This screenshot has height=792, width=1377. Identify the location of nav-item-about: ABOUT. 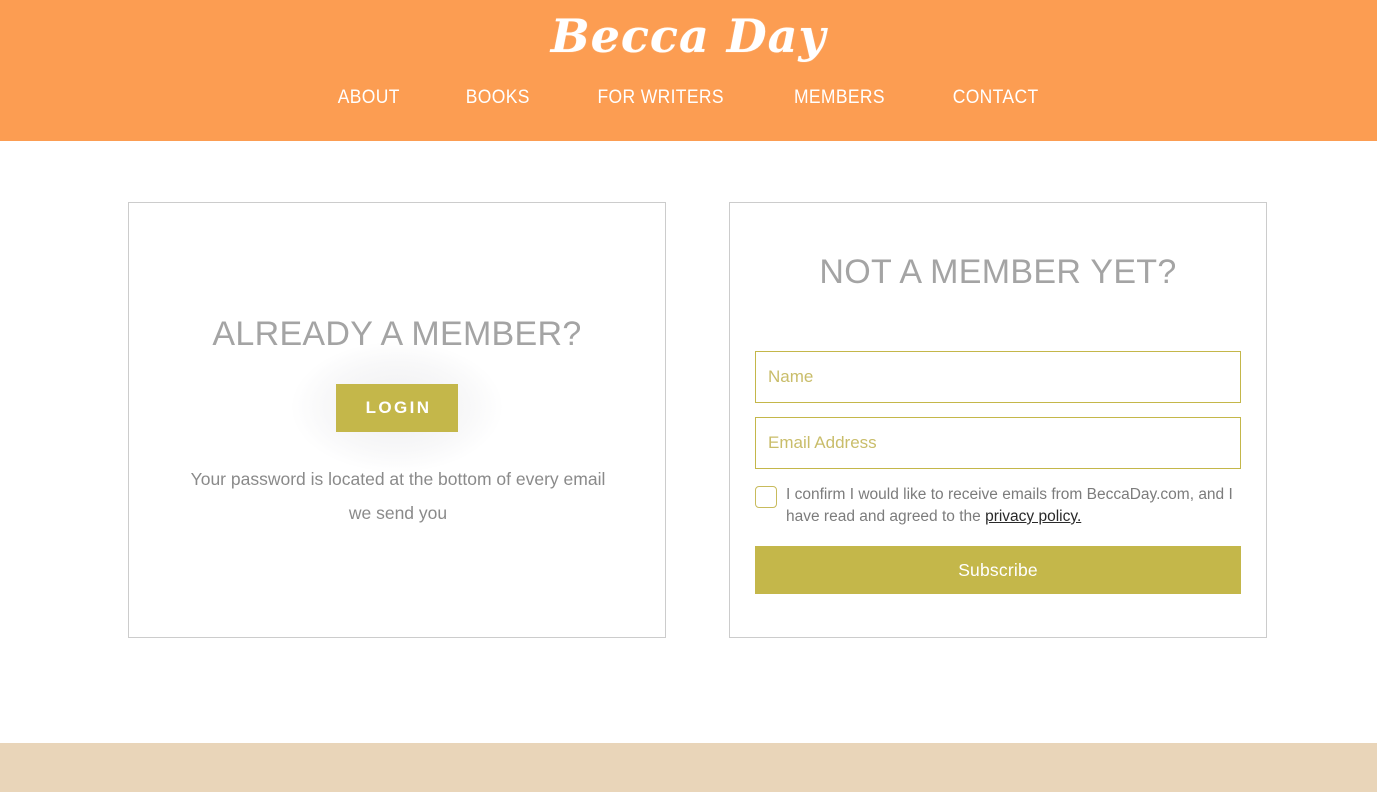
(369, 98).